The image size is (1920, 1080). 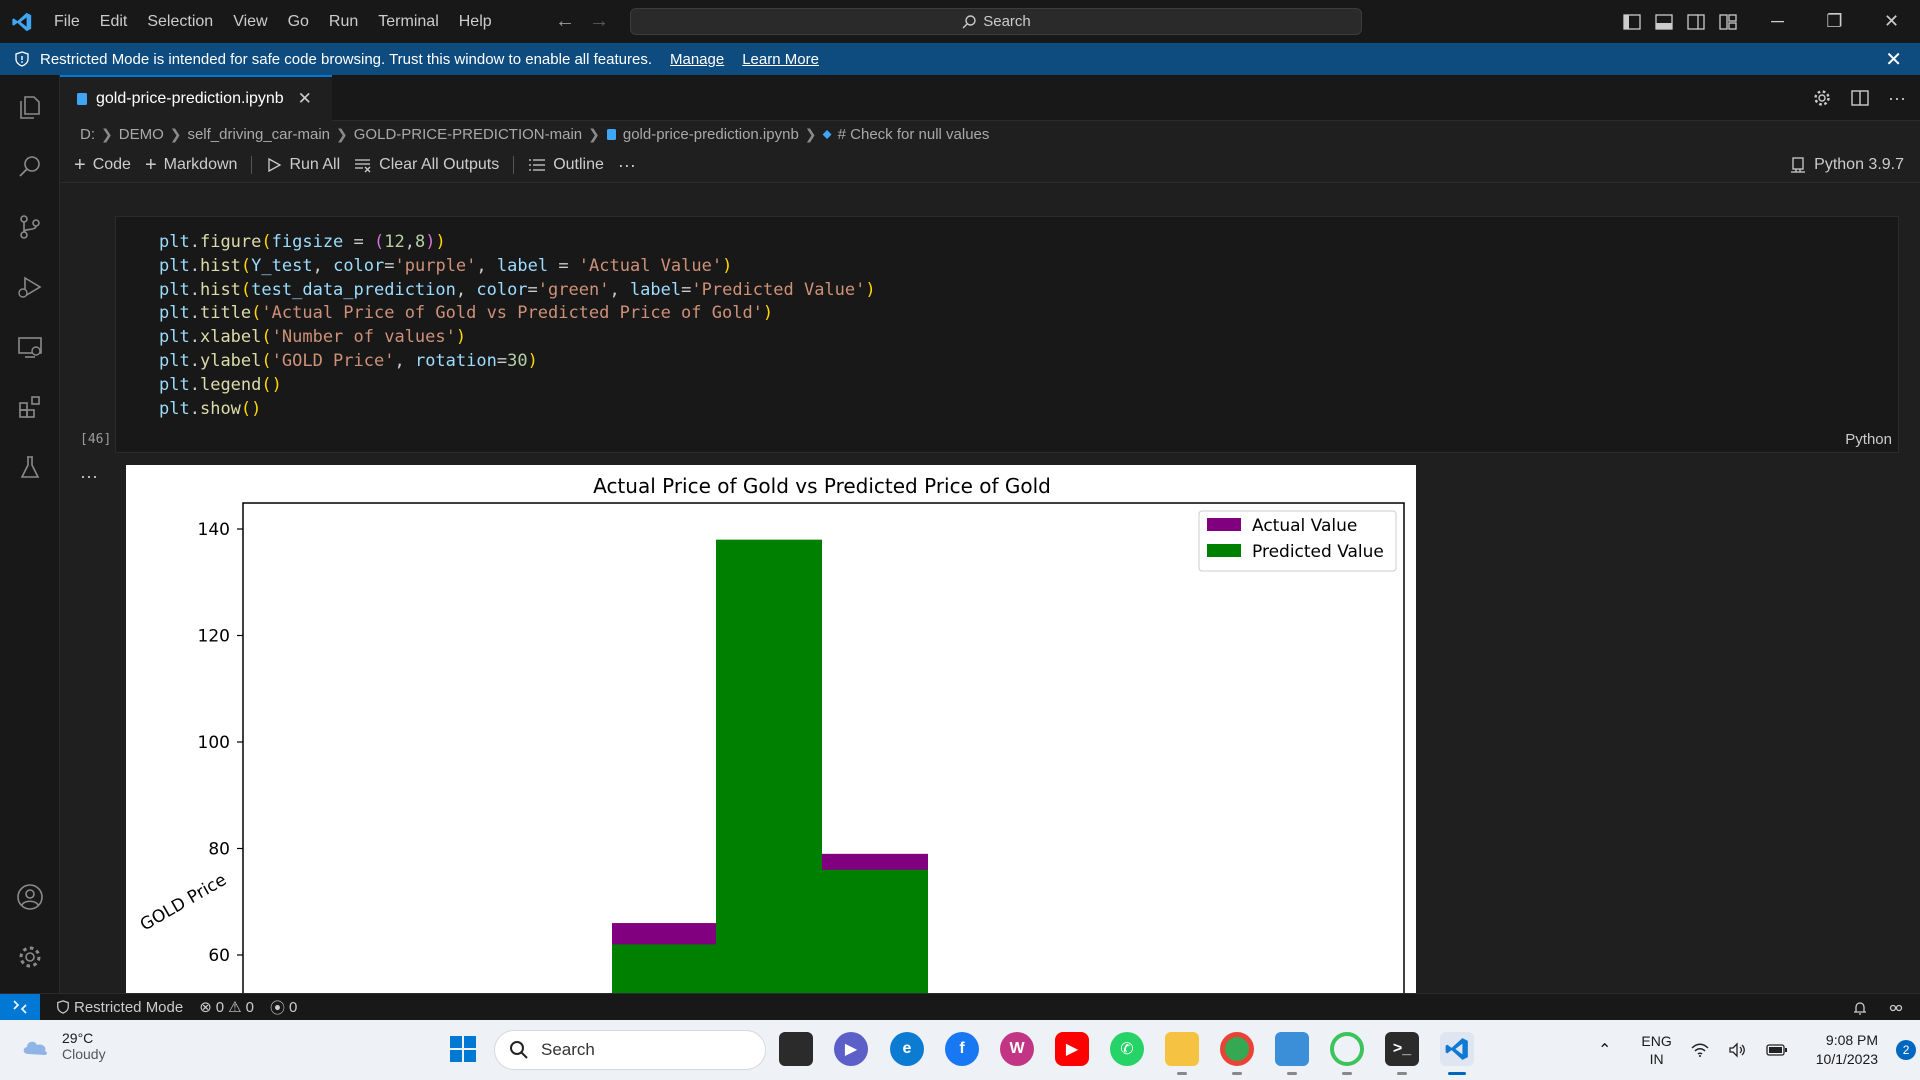 What do you see at coordinates (226, 1007) in the screenshot?
I see `problems-status: ⊗ 0 ⚠ 0` at bounding box center [226, 1007].